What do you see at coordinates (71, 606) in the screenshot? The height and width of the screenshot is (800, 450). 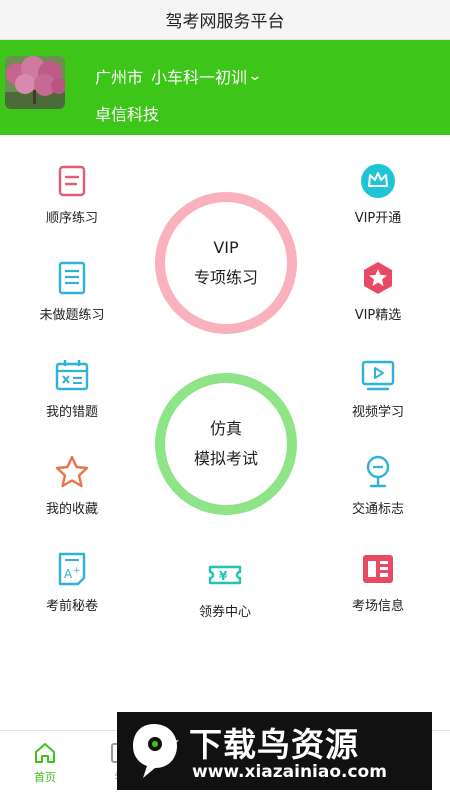 I see `menu-item-label: 考前秘卷` at bounding box center [71, 606].